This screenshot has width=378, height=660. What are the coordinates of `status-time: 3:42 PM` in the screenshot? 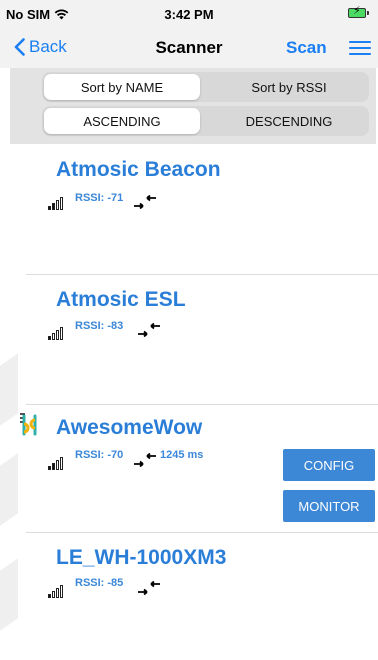 It's located at (189, 14).